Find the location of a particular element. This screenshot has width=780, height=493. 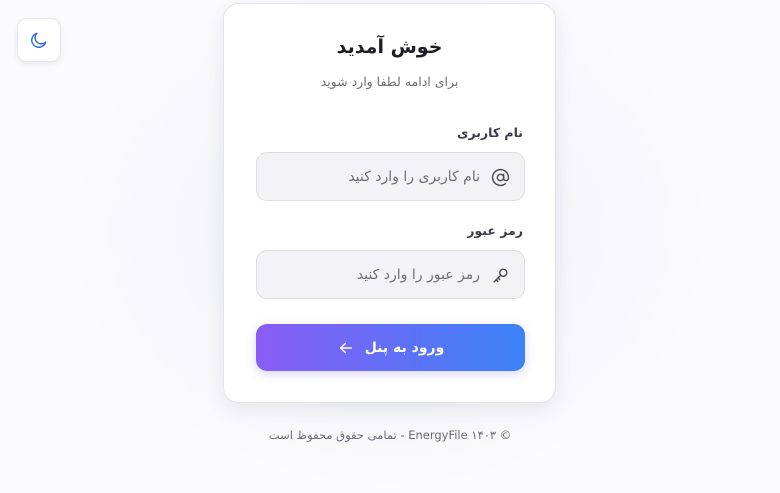

login-submit-button: ورود به پنل is located at coordinates (390, 347).